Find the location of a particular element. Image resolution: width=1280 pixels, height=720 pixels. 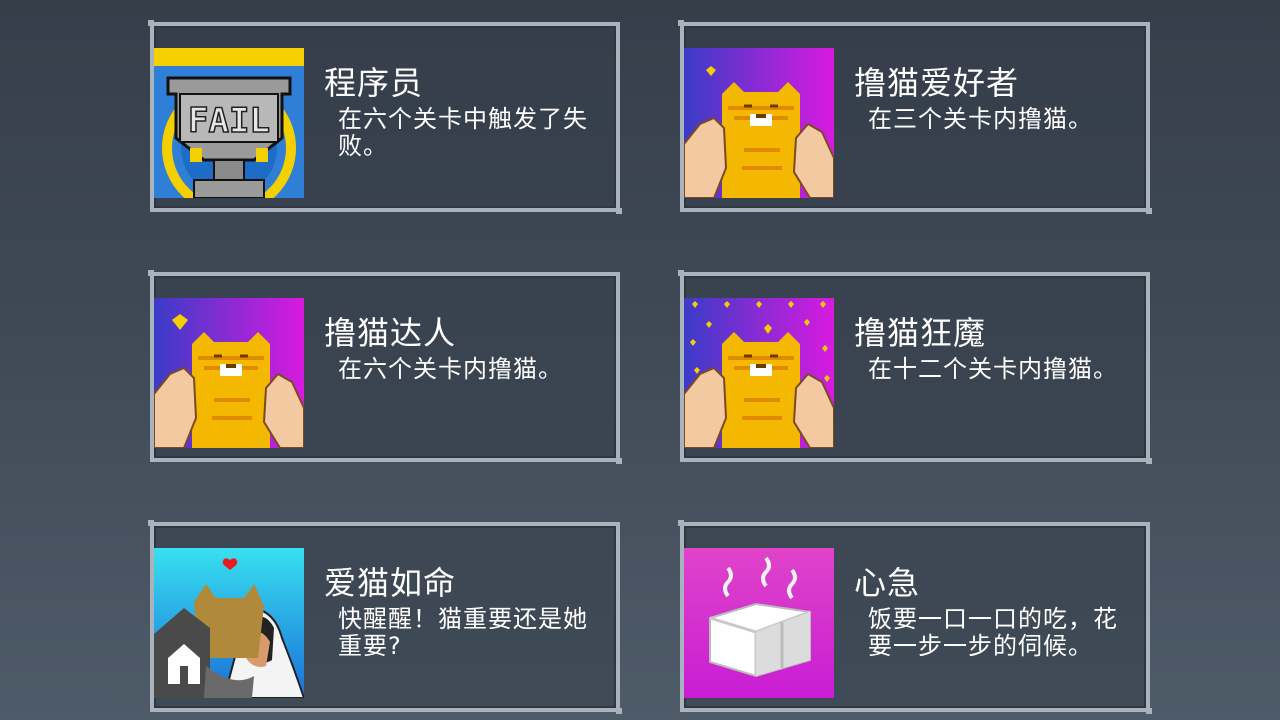

achievement-description: 快醒醒！猫重要还是她重要? is located at coordinates (463, 632).